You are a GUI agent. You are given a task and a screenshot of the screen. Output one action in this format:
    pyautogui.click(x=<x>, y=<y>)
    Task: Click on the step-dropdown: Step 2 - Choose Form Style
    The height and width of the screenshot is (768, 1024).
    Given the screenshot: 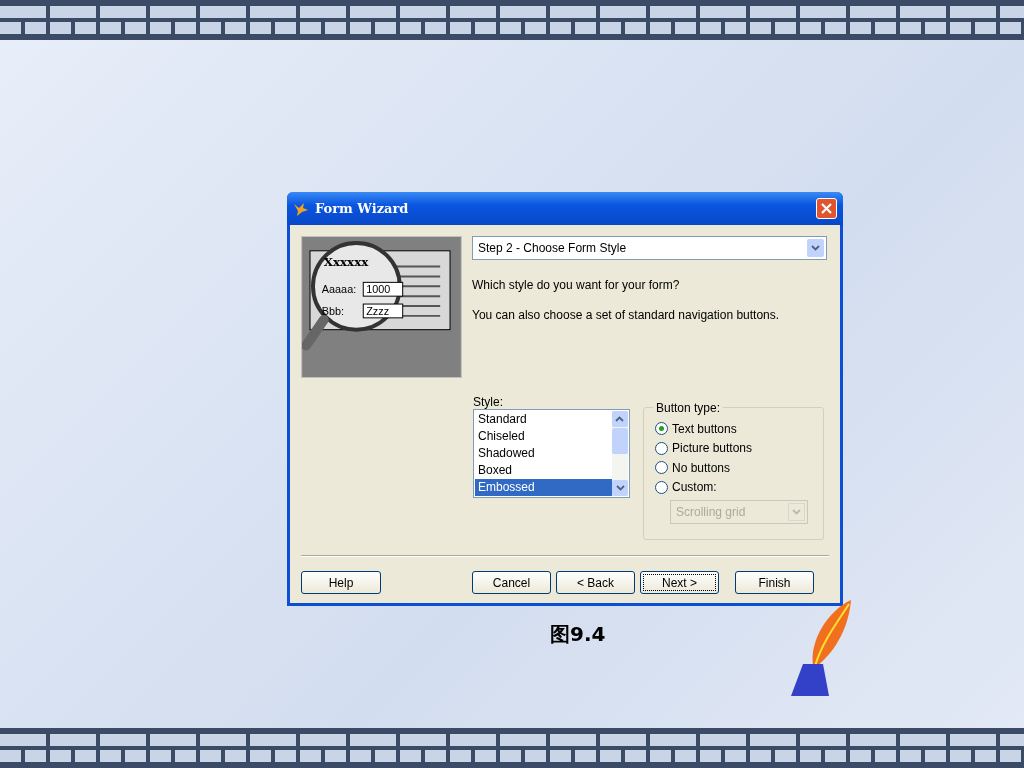 What is the action you would take?
    pyautogui.click(x=649, y=248)
    